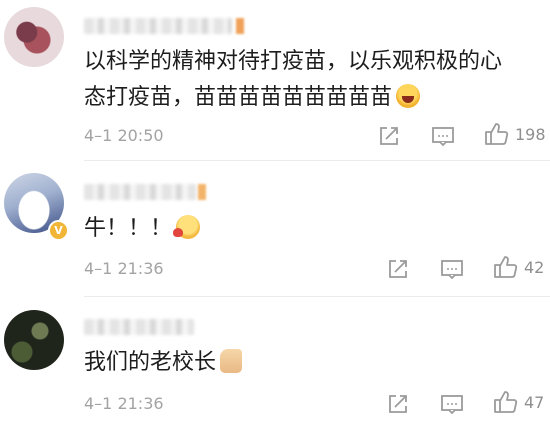 This screenshot has height=425, width=550. What do you see at coordinates (150, 362) in the screenshot?
I see `comment-text: 我们的老校长` at bounding box center [150, 362].